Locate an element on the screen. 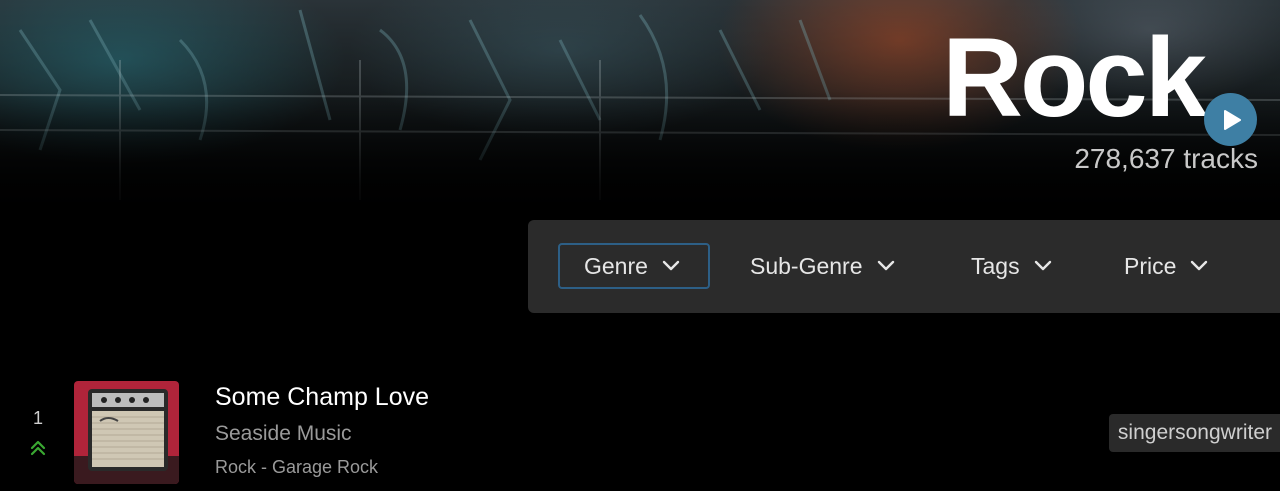 The width and height of the screenshot is (1280, 491). filter-bar: Genre Sub-Genre Tags Price is located at coordinates (904, 266).